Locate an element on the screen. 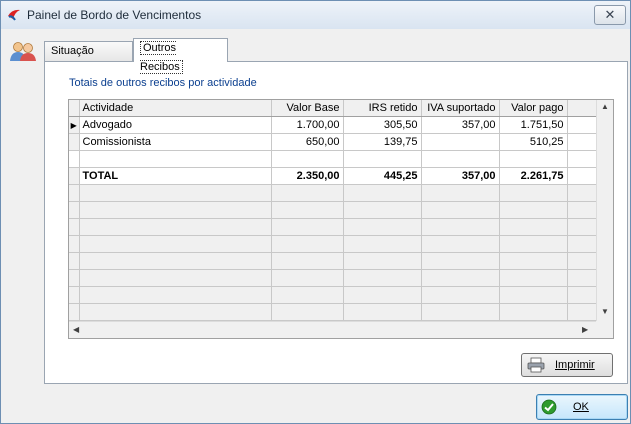  print-button: Imprimir is located at coordinates (567, 365).